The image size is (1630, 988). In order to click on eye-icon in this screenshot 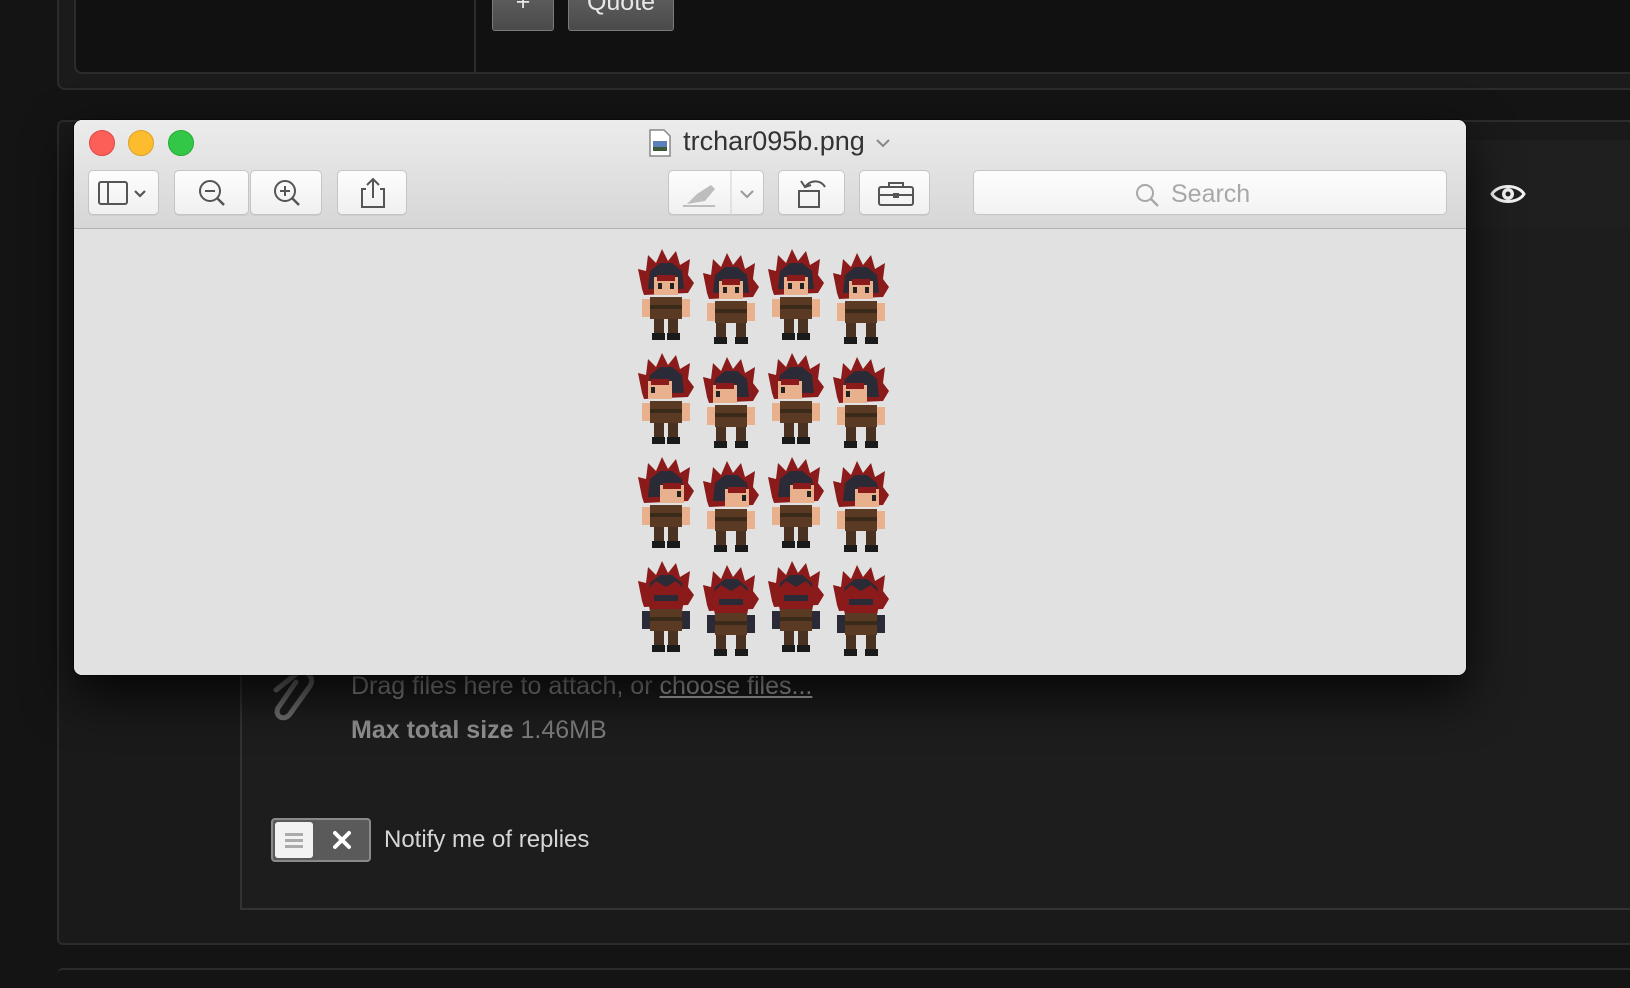, I will do `click(1508, 194)`.